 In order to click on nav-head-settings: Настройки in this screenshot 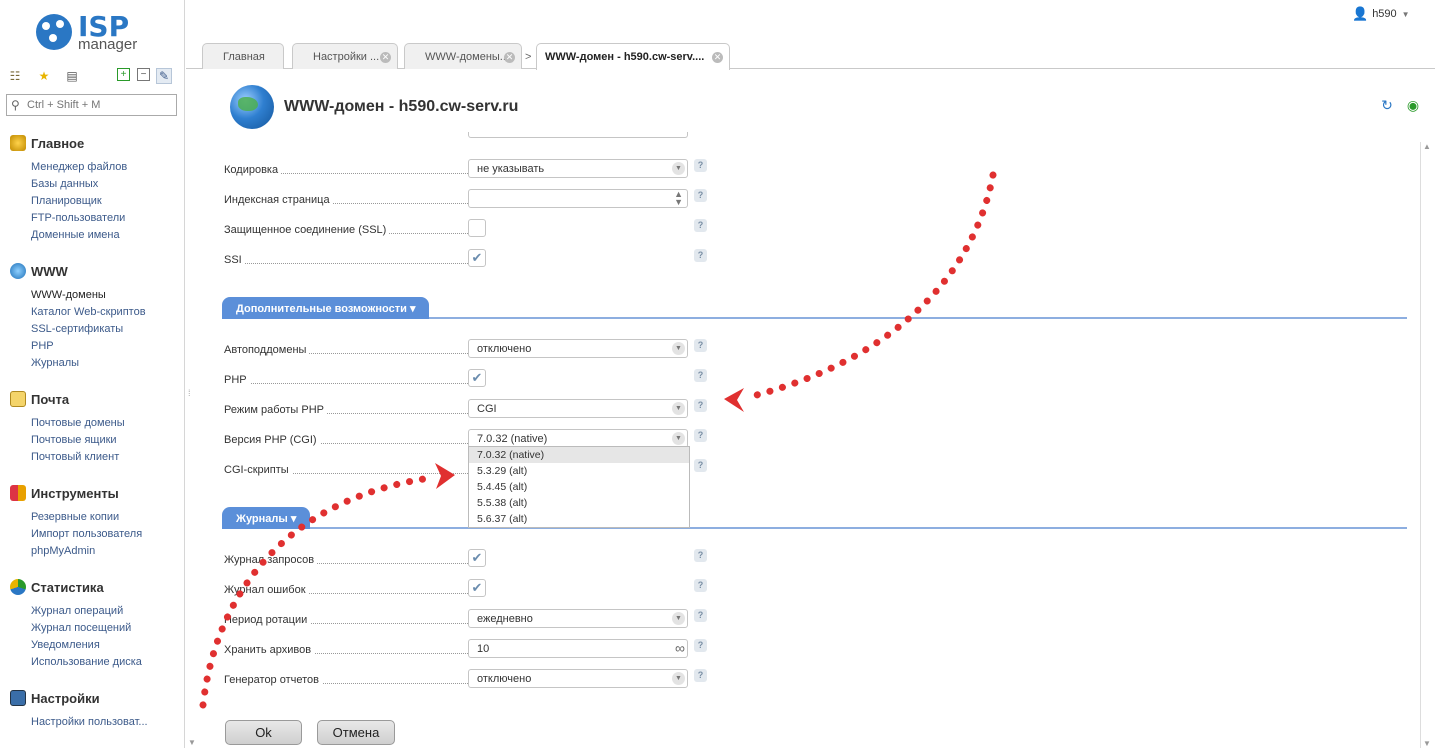, I will do `click(79, 698)`.